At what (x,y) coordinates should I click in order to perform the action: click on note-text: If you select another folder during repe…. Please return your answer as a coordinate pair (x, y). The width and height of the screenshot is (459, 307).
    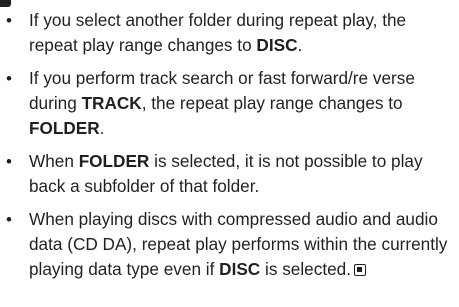
    Looking at the image, I should click on (218, 32).